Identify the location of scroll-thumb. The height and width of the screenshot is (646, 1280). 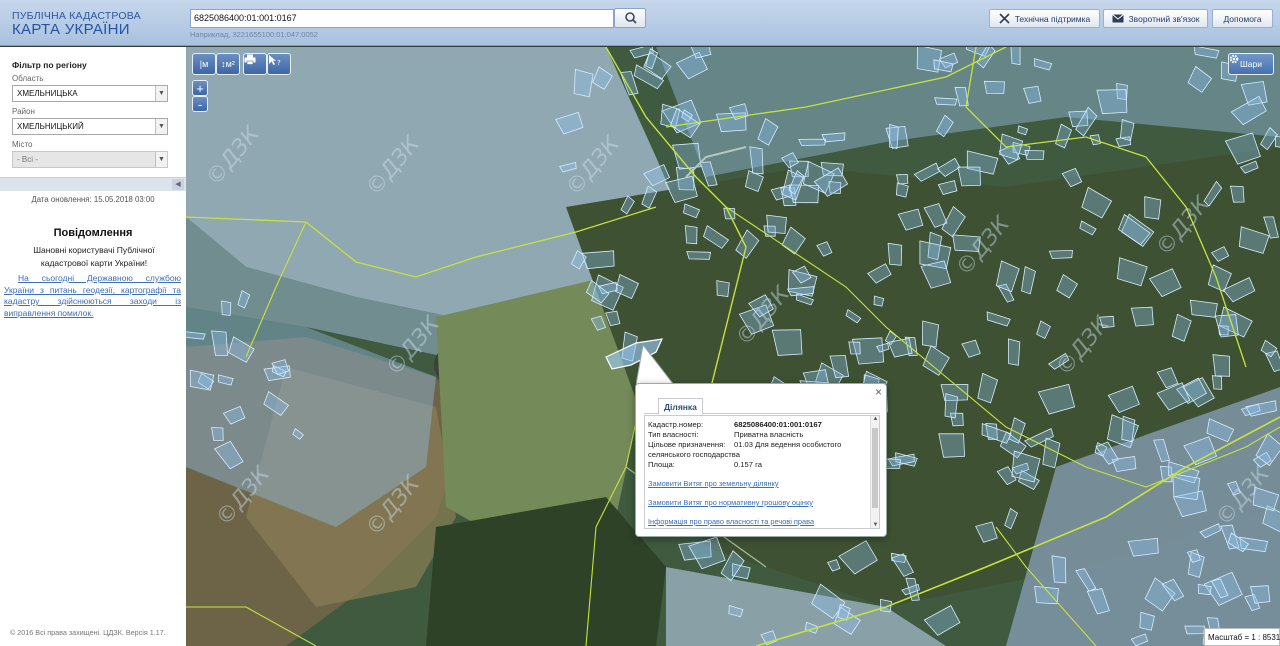
(875, 468).